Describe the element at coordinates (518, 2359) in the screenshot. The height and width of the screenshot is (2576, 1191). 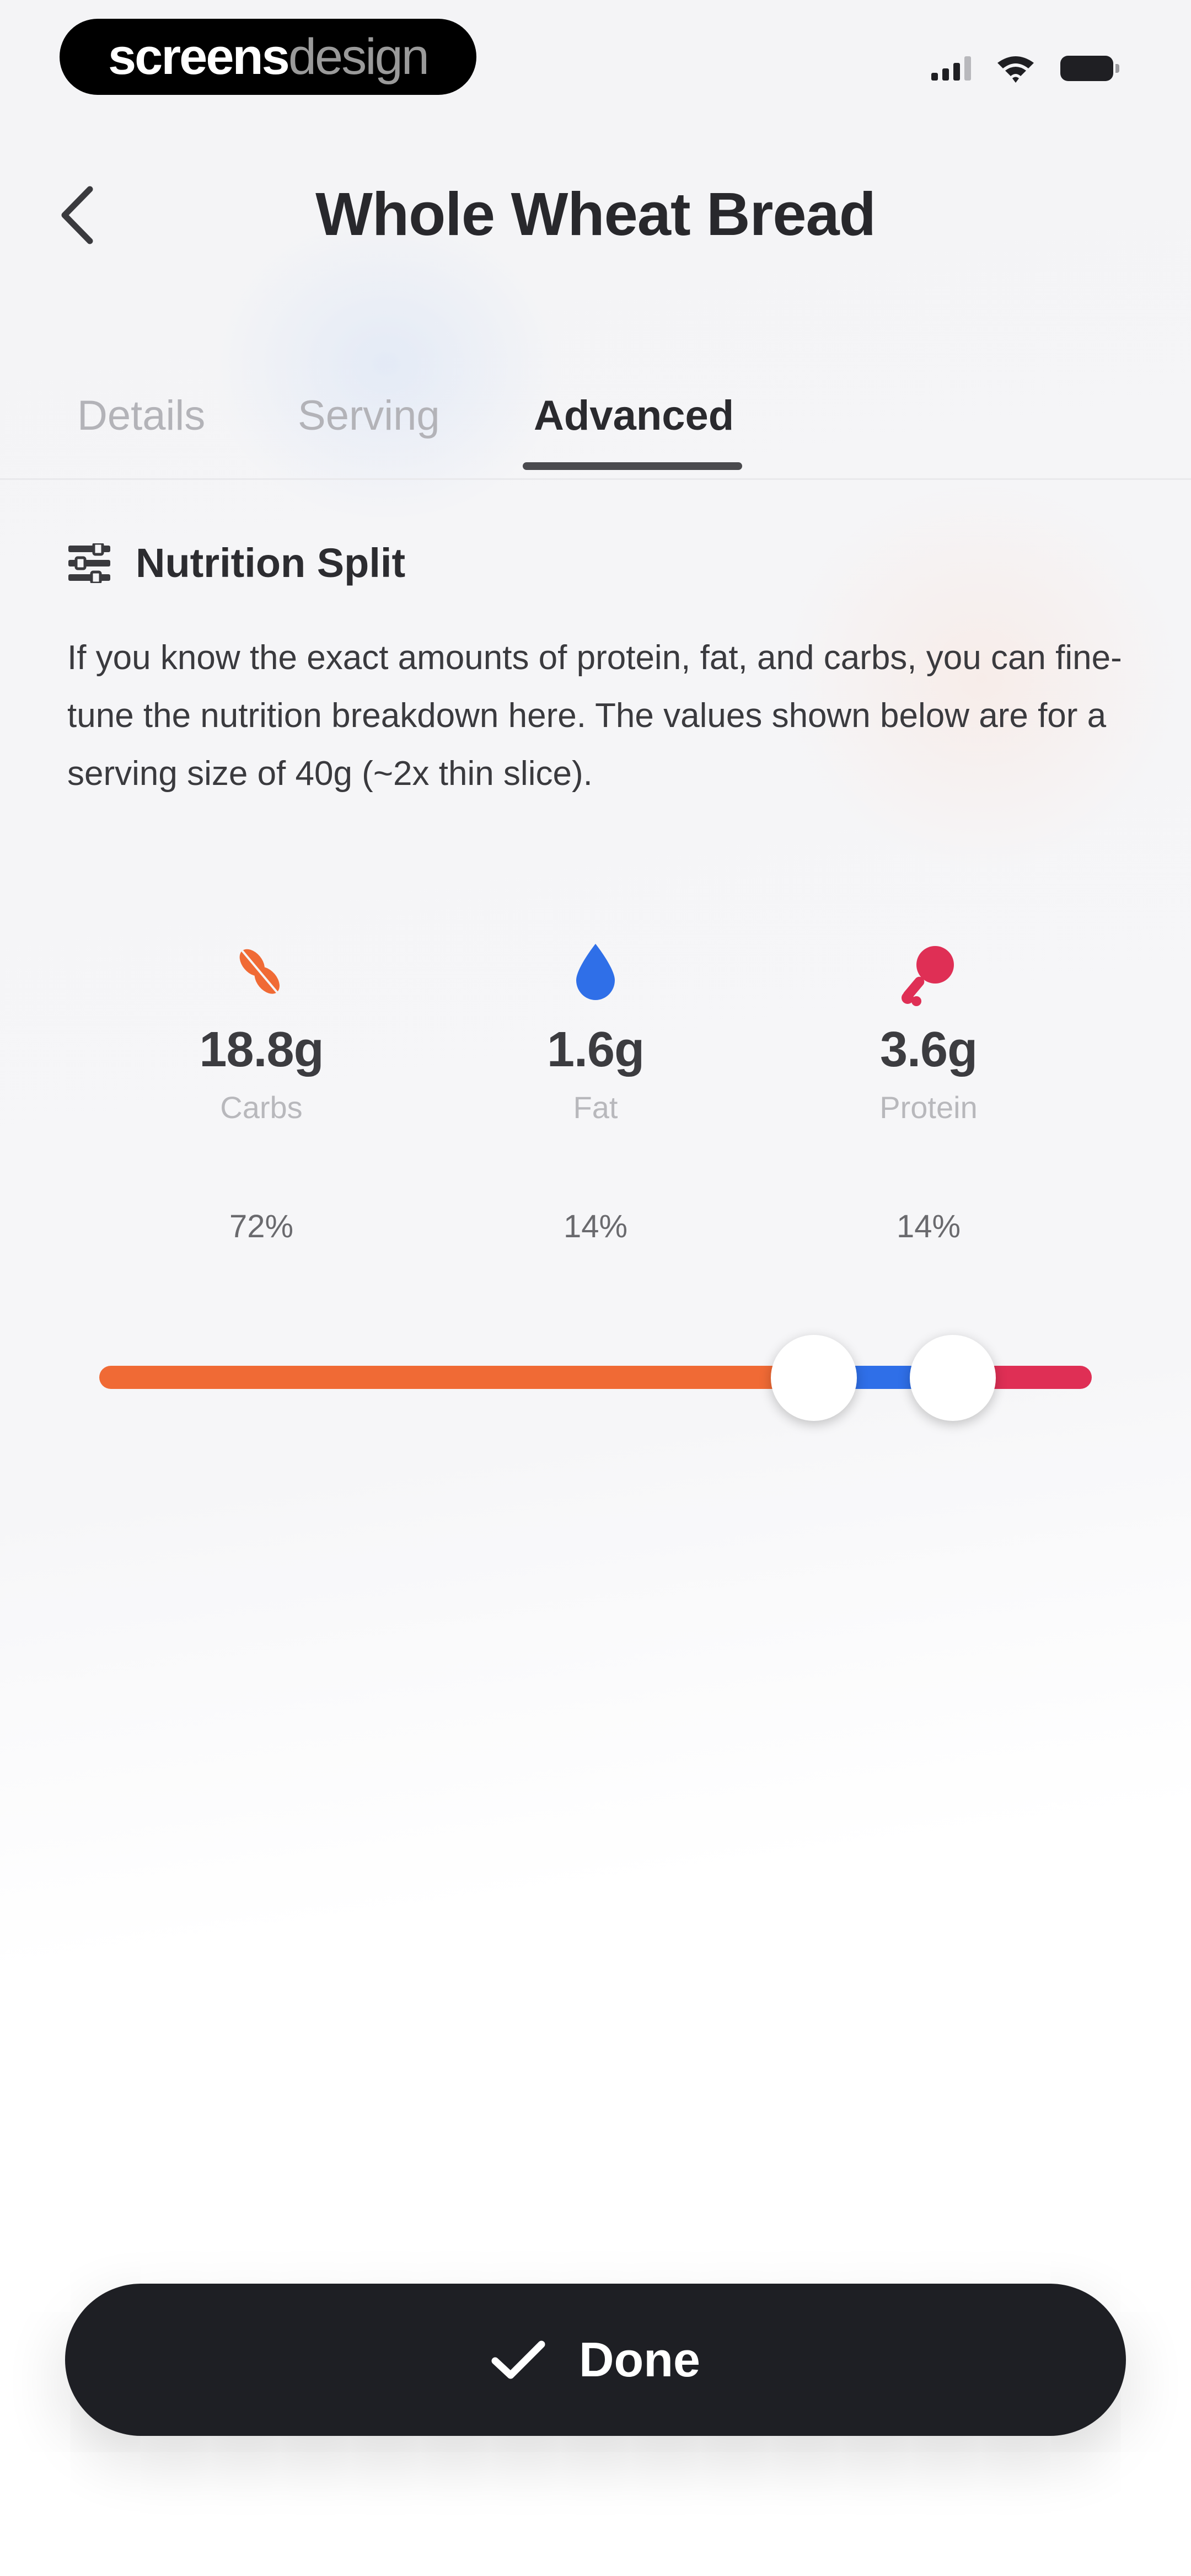
I see `checkmark-icon` at that location.